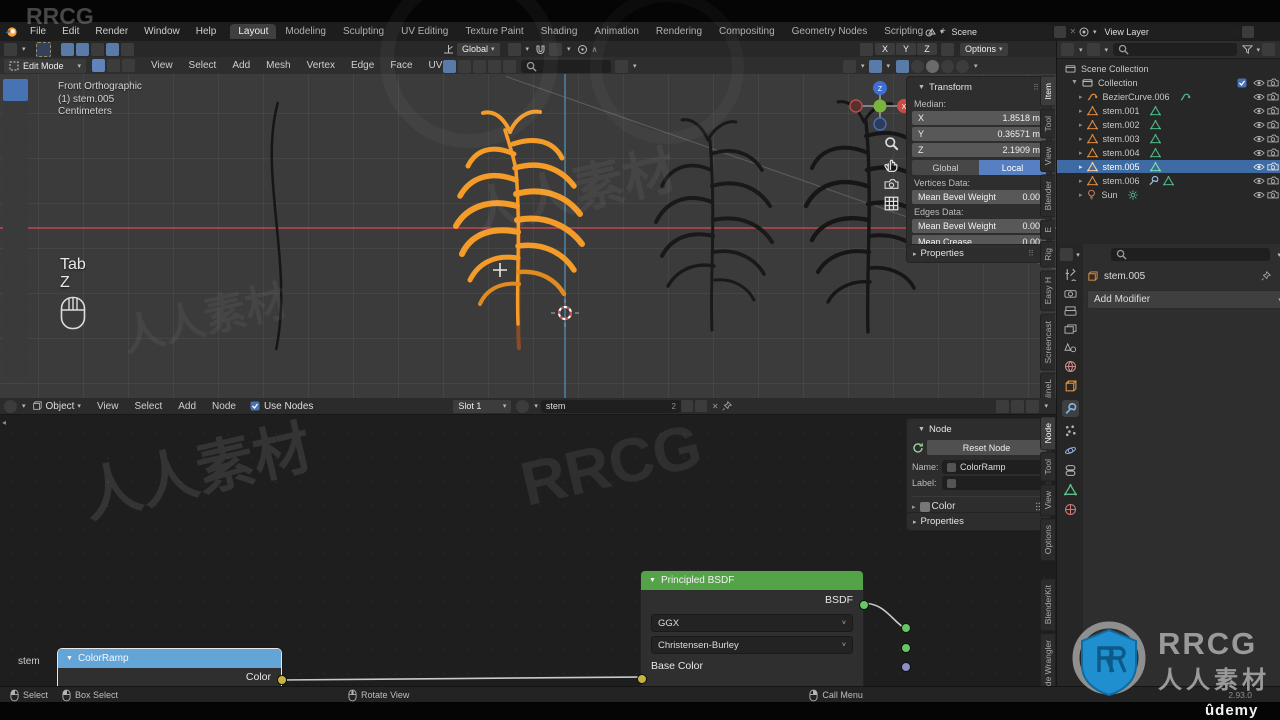  What do you see at coordinates (891, 203) in the screenshot?
I see `ortho-grid-icon` at bounding box center [891, 203].